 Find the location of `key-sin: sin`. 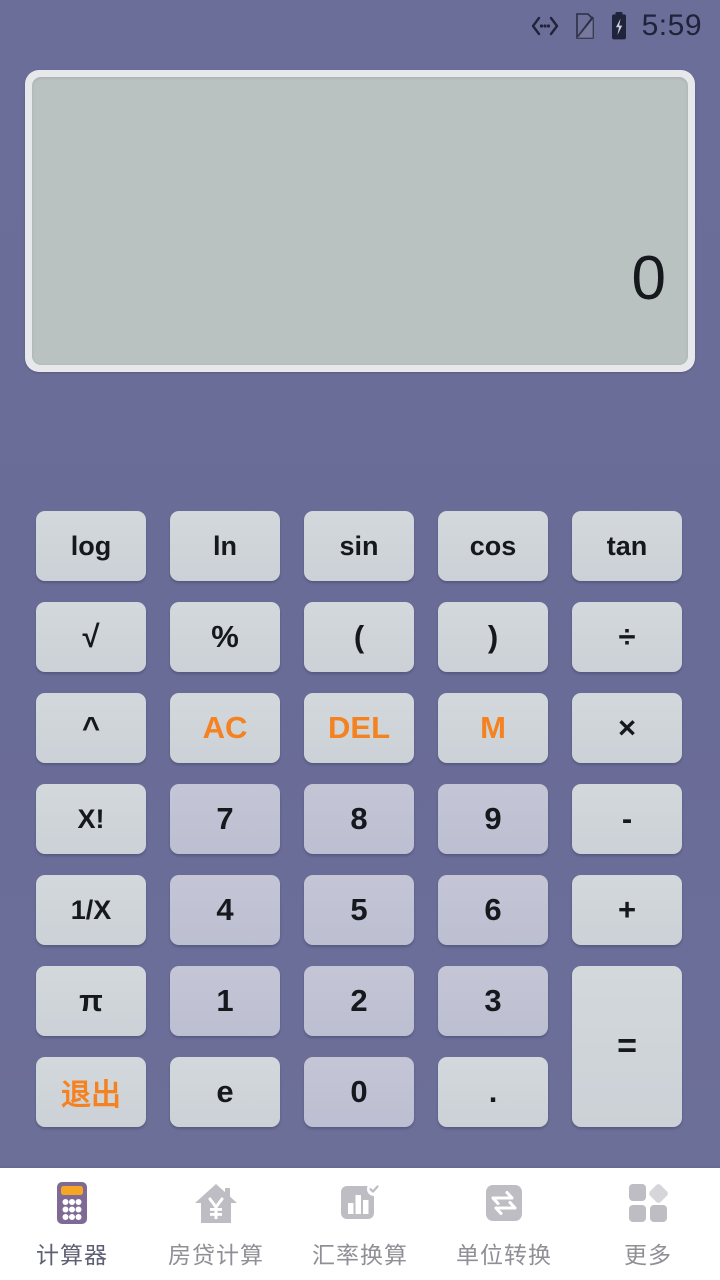

key-sin: sin is located at coordinates (359, 546).